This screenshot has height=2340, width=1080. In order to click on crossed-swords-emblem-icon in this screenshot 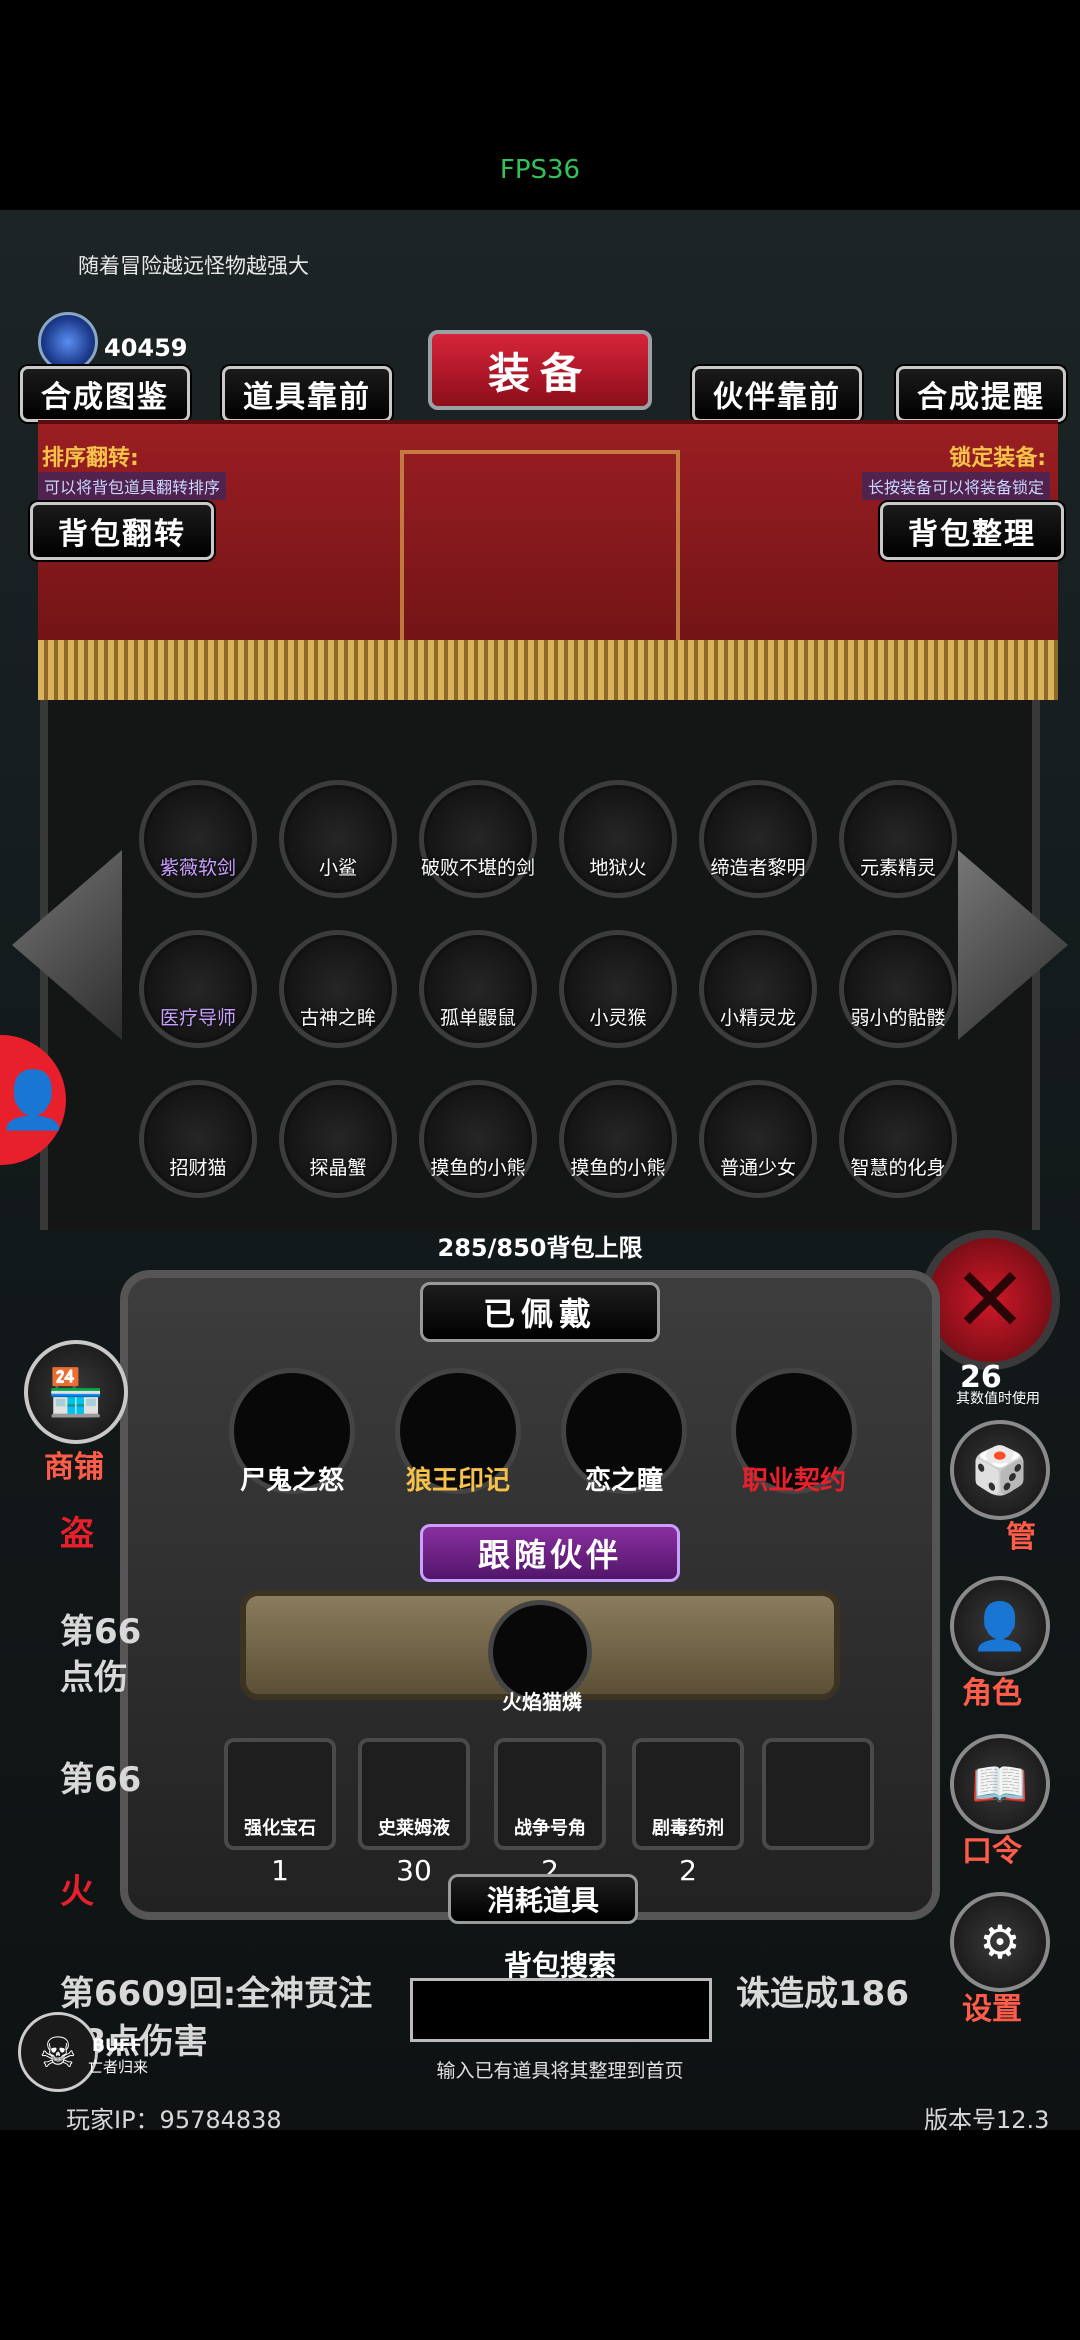, I will do `click(540, 550)`.